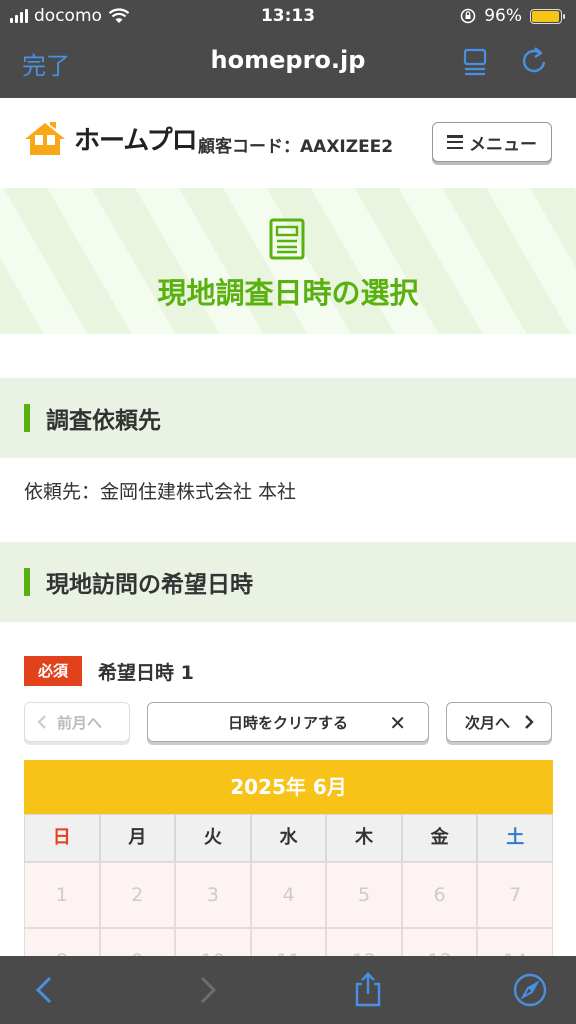 This screenshot has height=1024, width=576. Describe the element at coordinates (529, 722) in the screenshot. I see `chevron-right-icon` at that location.